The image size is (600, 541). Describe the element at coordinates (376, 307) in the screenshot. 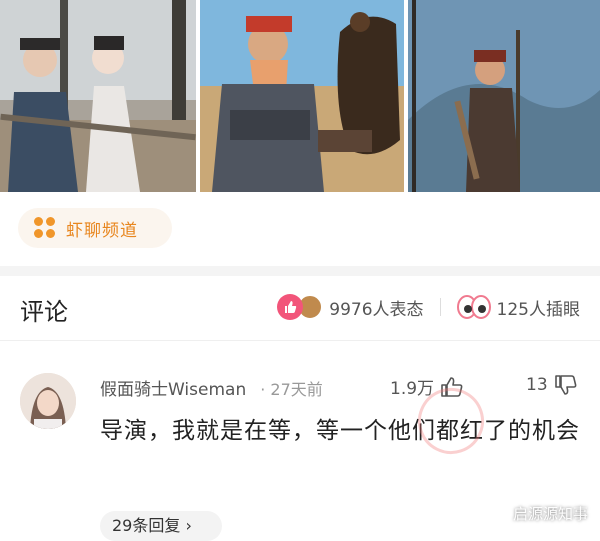

I see `reactions-count: 9976人表态` at that location.